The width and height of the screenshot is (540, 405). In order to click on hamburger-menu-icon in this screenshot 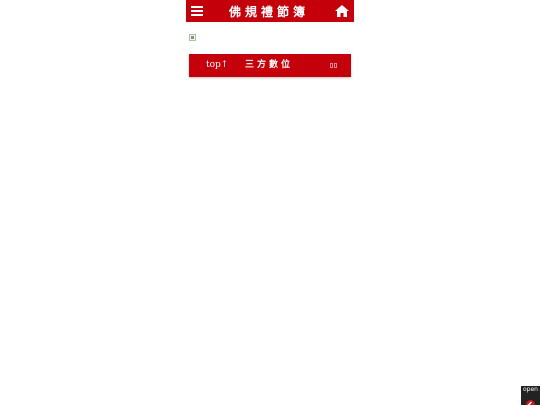, I will do `click(197, 11)`.